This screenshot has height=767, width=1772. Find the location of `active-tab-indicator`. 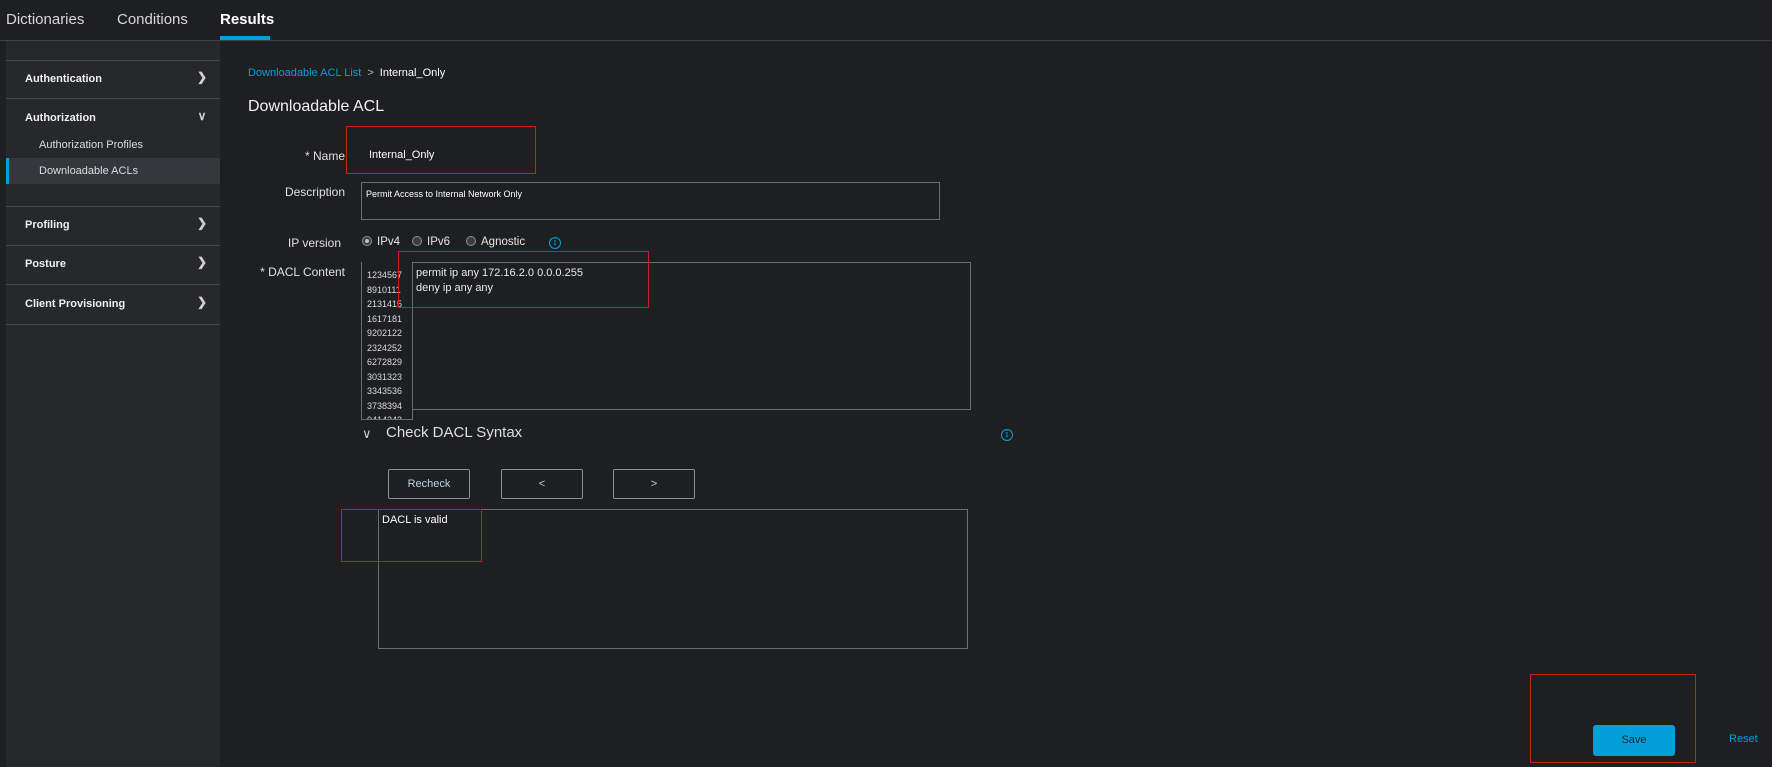

active-tab-indicator is located at coordinates (245, 38).